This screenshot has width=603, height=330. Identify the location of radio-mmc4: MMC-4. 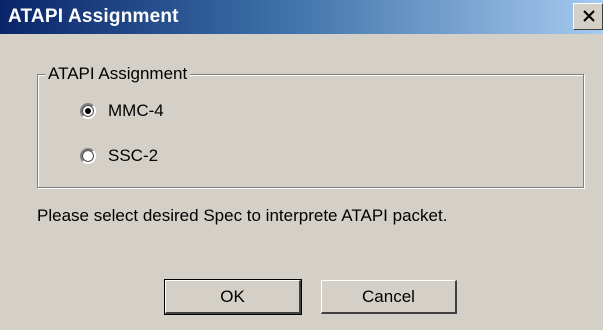
(122, 111).